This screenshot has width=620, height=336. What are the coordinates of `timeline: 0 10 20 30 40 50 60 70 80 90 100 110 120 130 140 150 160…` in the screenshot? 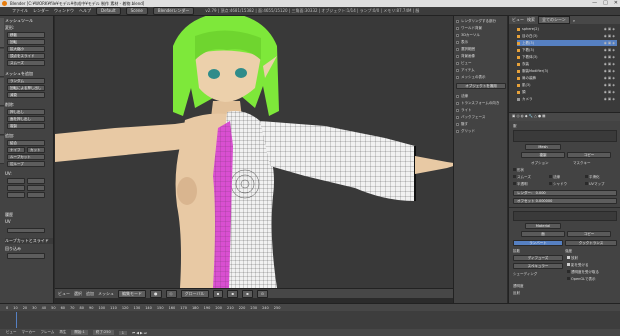 It's located at (310, 319).